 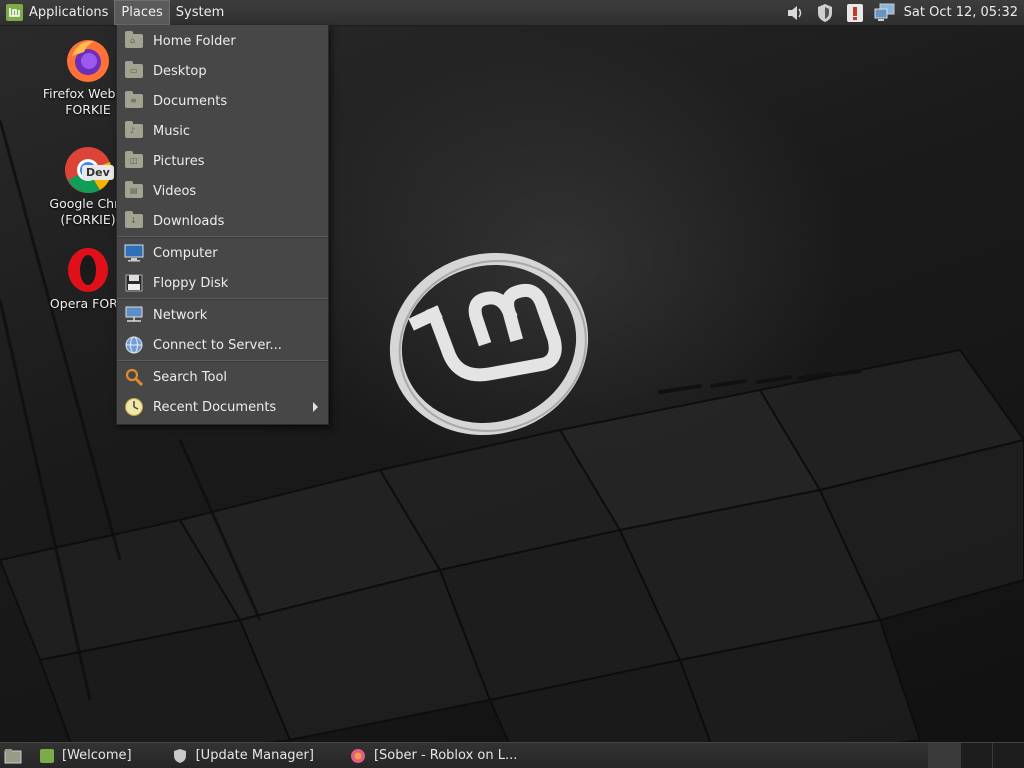 I want to click on chrome-dev-icon: Dev, so click(x=89, y=170).